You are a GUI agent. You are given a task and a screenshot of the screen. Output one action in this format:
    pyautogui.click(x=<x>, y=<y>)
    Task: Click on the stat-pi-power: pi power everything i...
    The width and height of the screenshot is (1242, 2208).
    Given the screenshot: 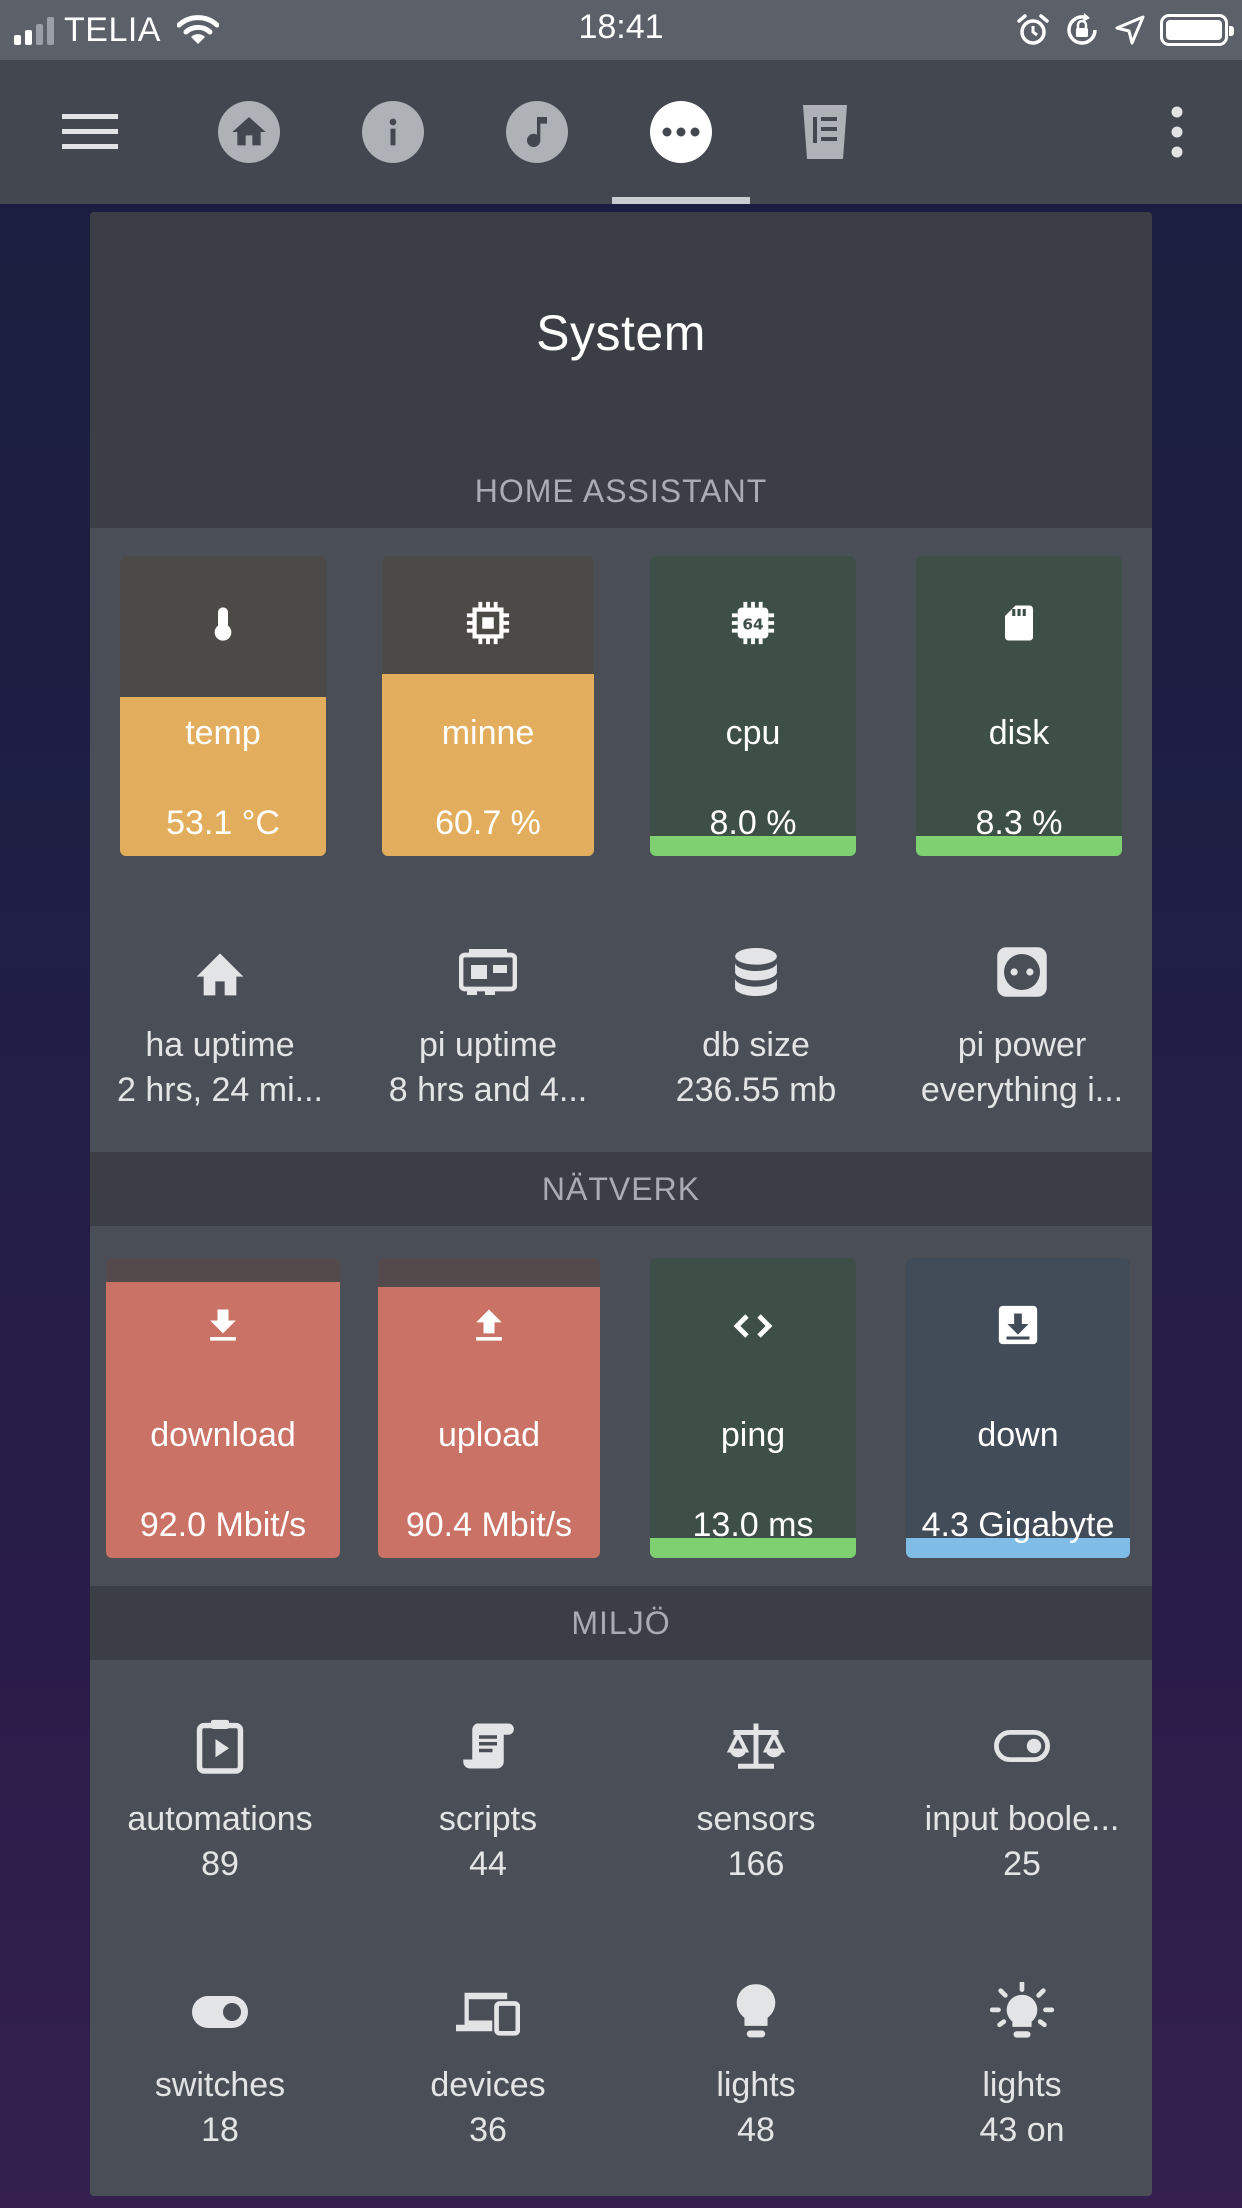 What is the action you would take?
    pyautogui.click(x=1022, y=1026)
    